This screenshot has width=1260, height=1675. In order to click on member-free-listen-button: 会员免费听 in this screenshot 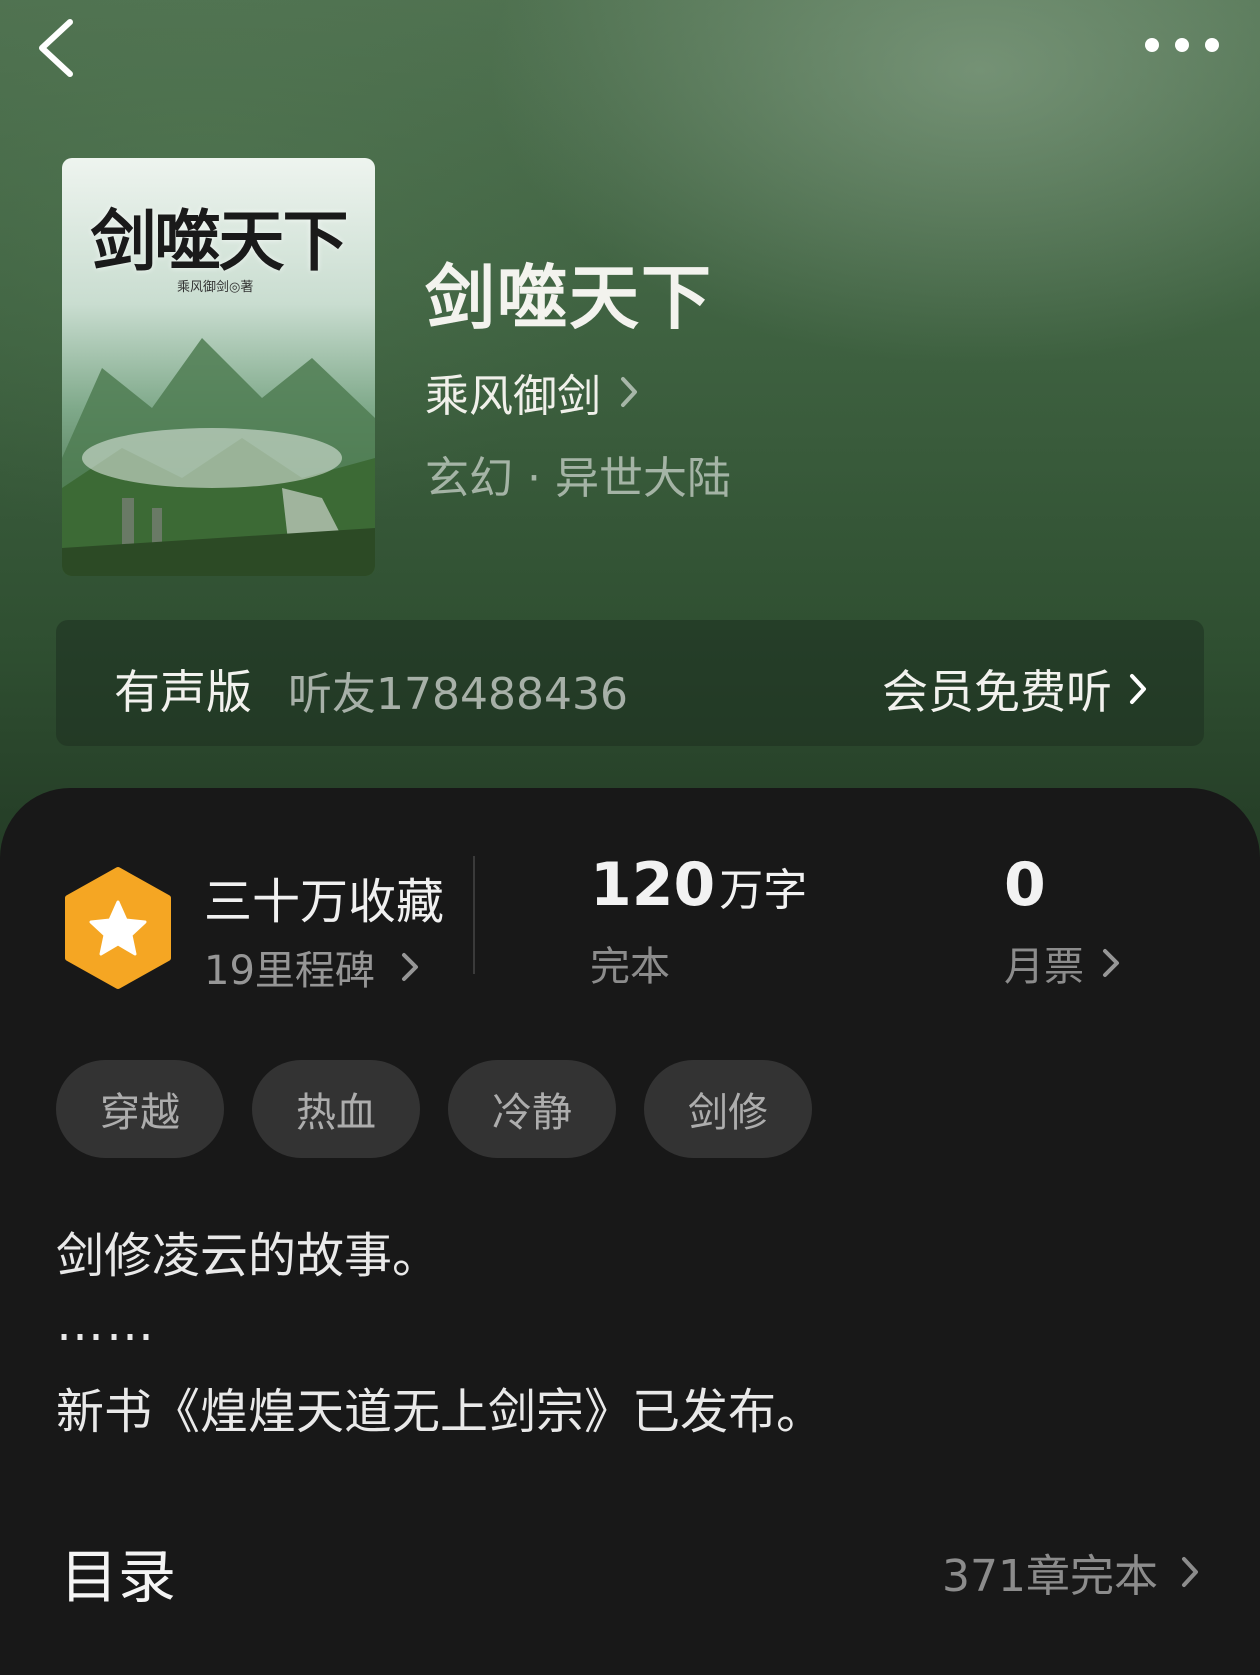, I will do `click(1015, 689)`.